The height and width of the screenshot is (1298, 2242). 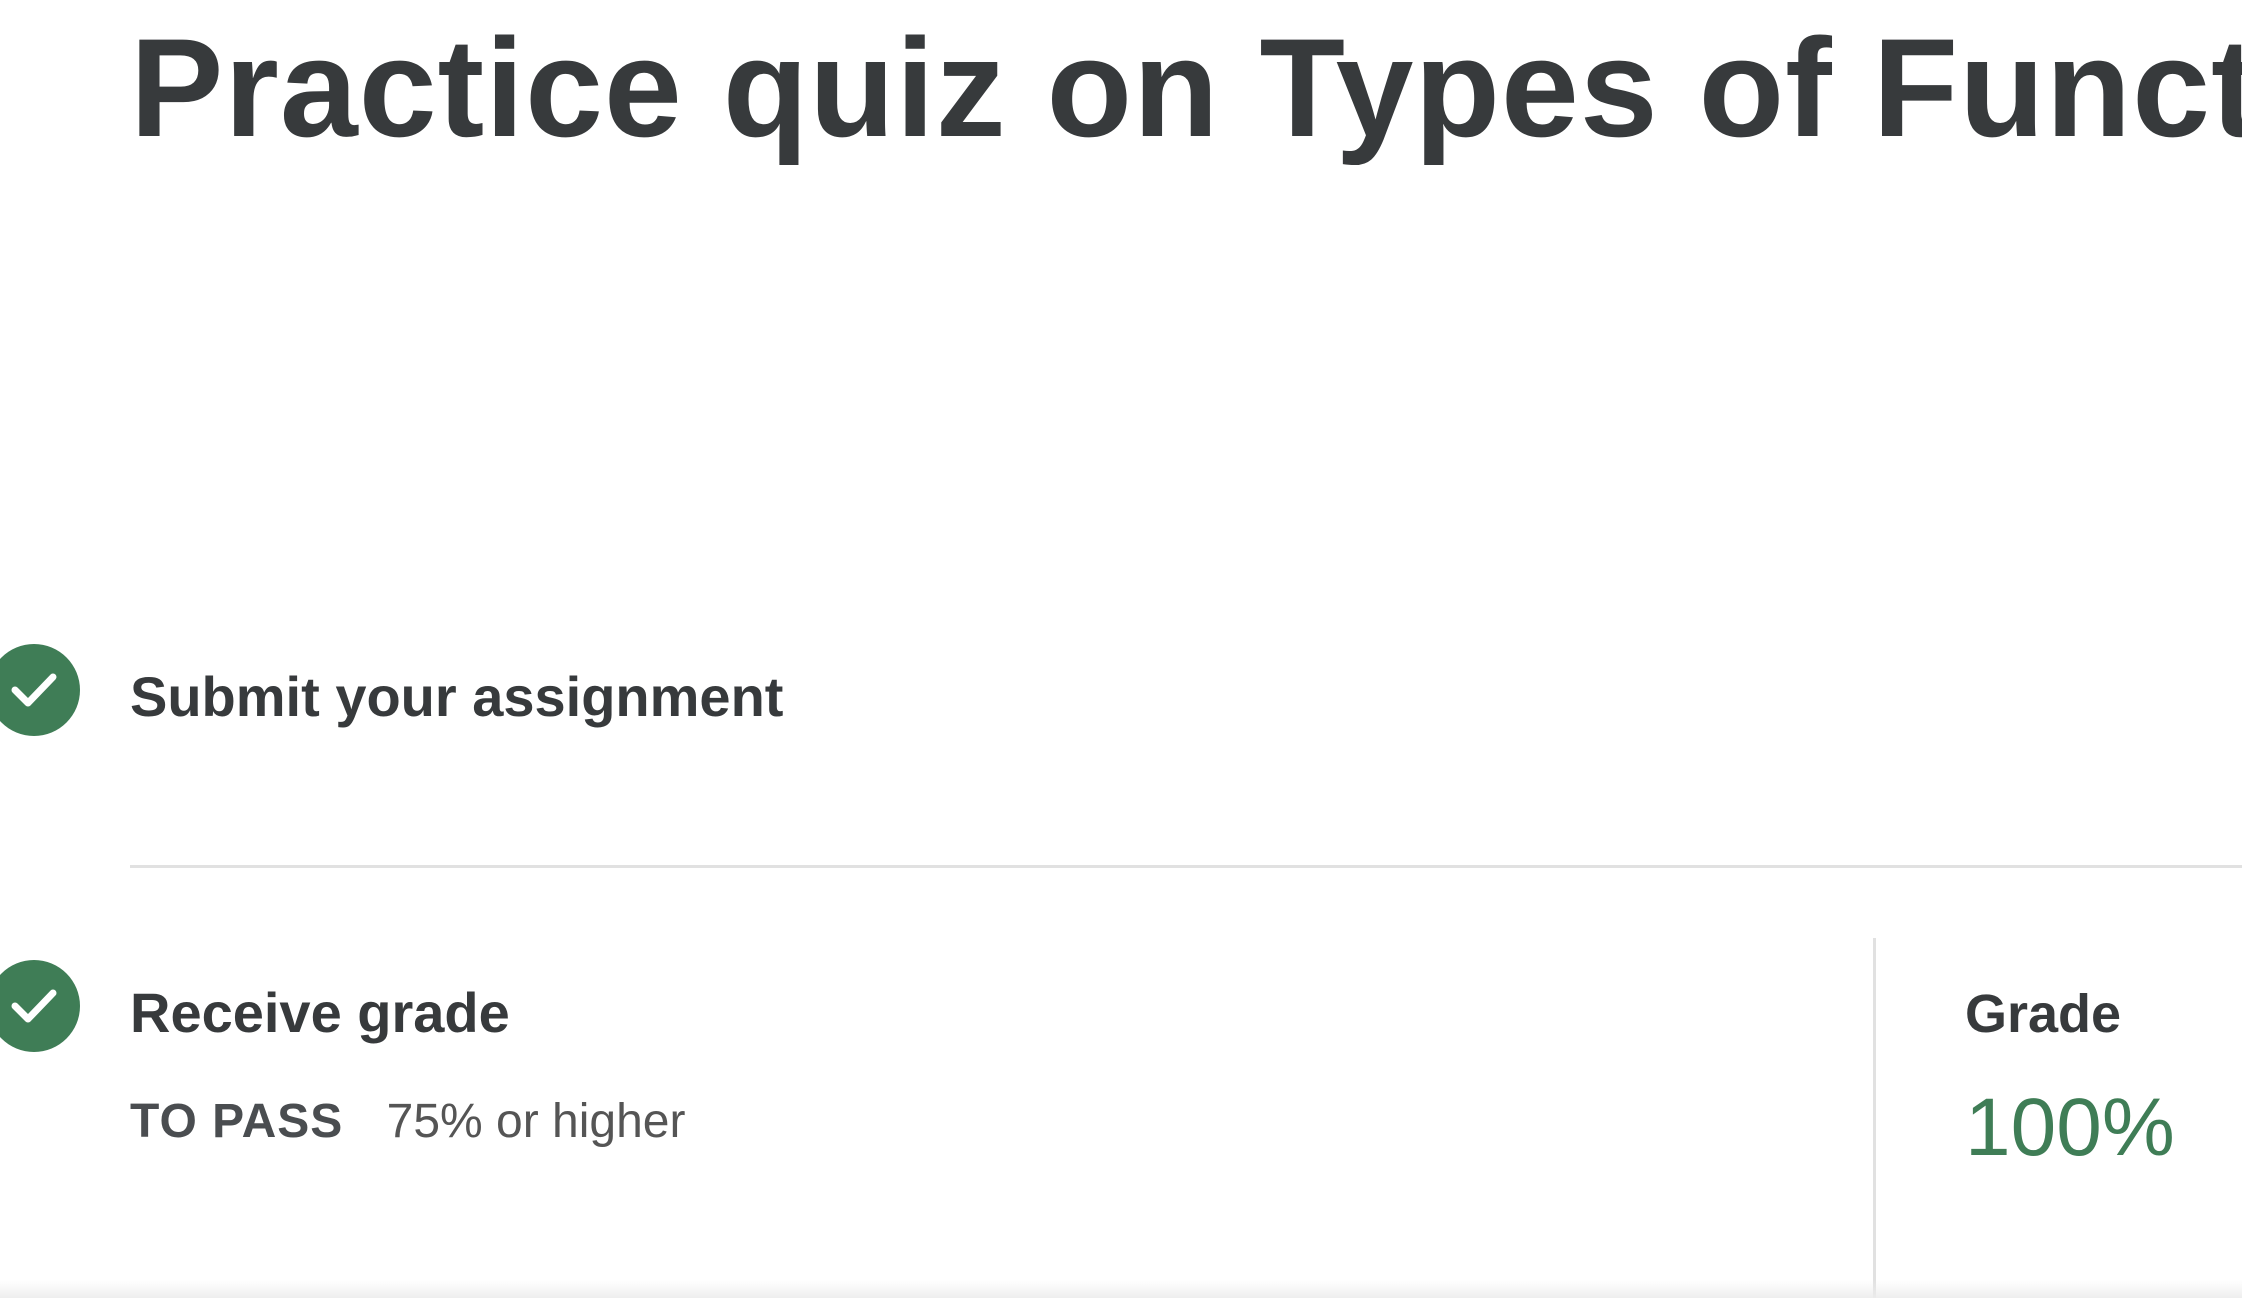 What do you see at coordinates (2043, 1014) in the screenshot?
I see `grade-title: Grade` at bounding box center [2043, 1014].